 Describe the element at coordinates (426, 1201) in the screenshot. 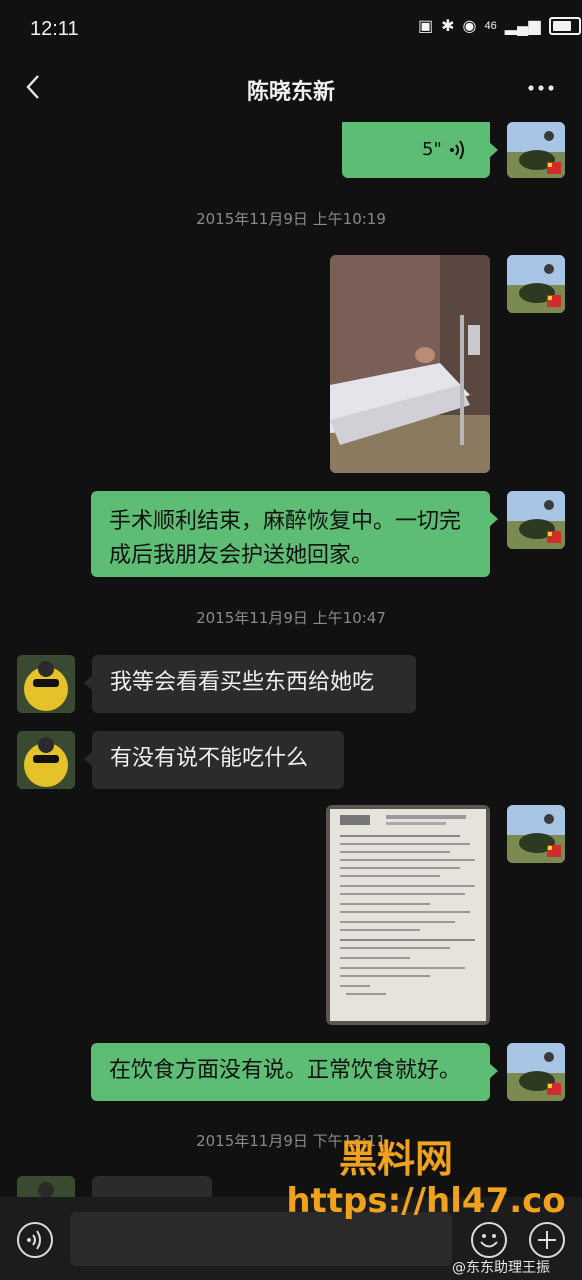

I see `watermark-line2: https://hl47.co` at that location.